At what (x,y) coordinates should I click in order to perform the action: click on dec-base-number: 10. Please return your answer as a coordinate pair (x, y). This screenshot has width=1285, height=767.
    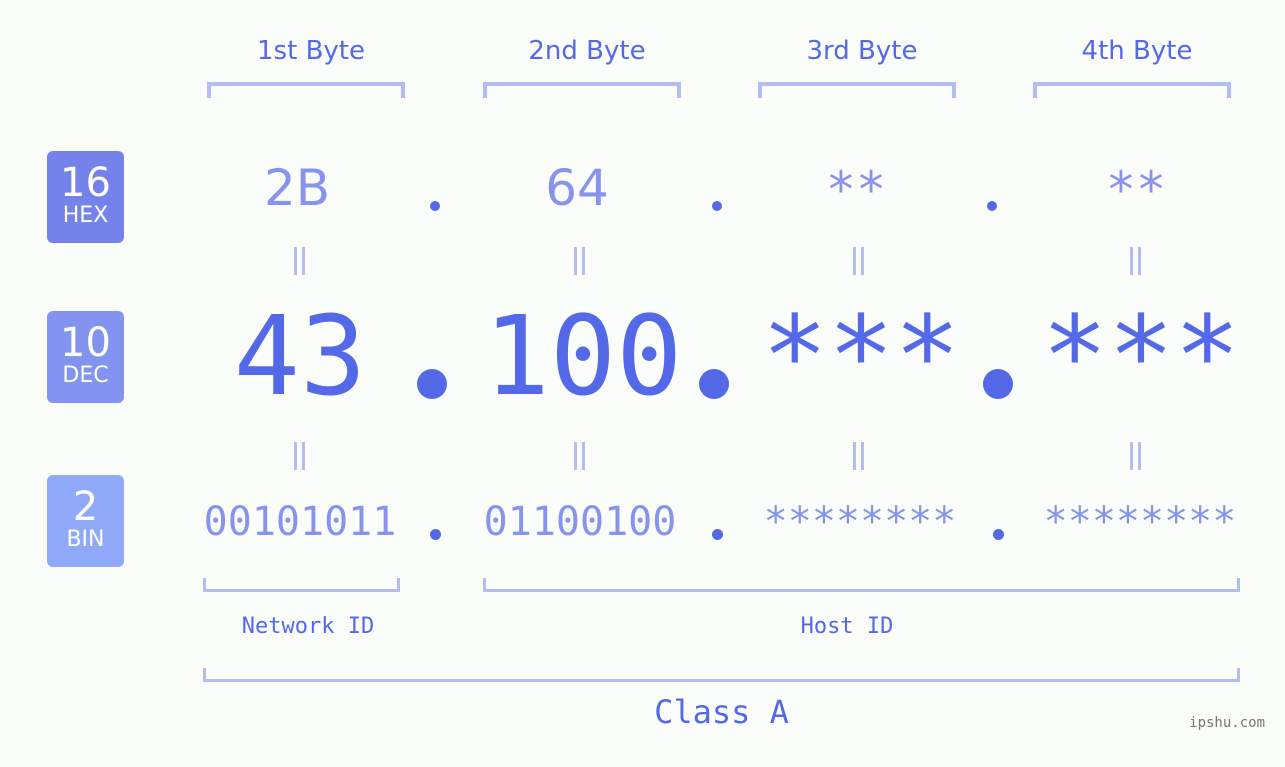
    Looking at the image, I should click on (85, 343).